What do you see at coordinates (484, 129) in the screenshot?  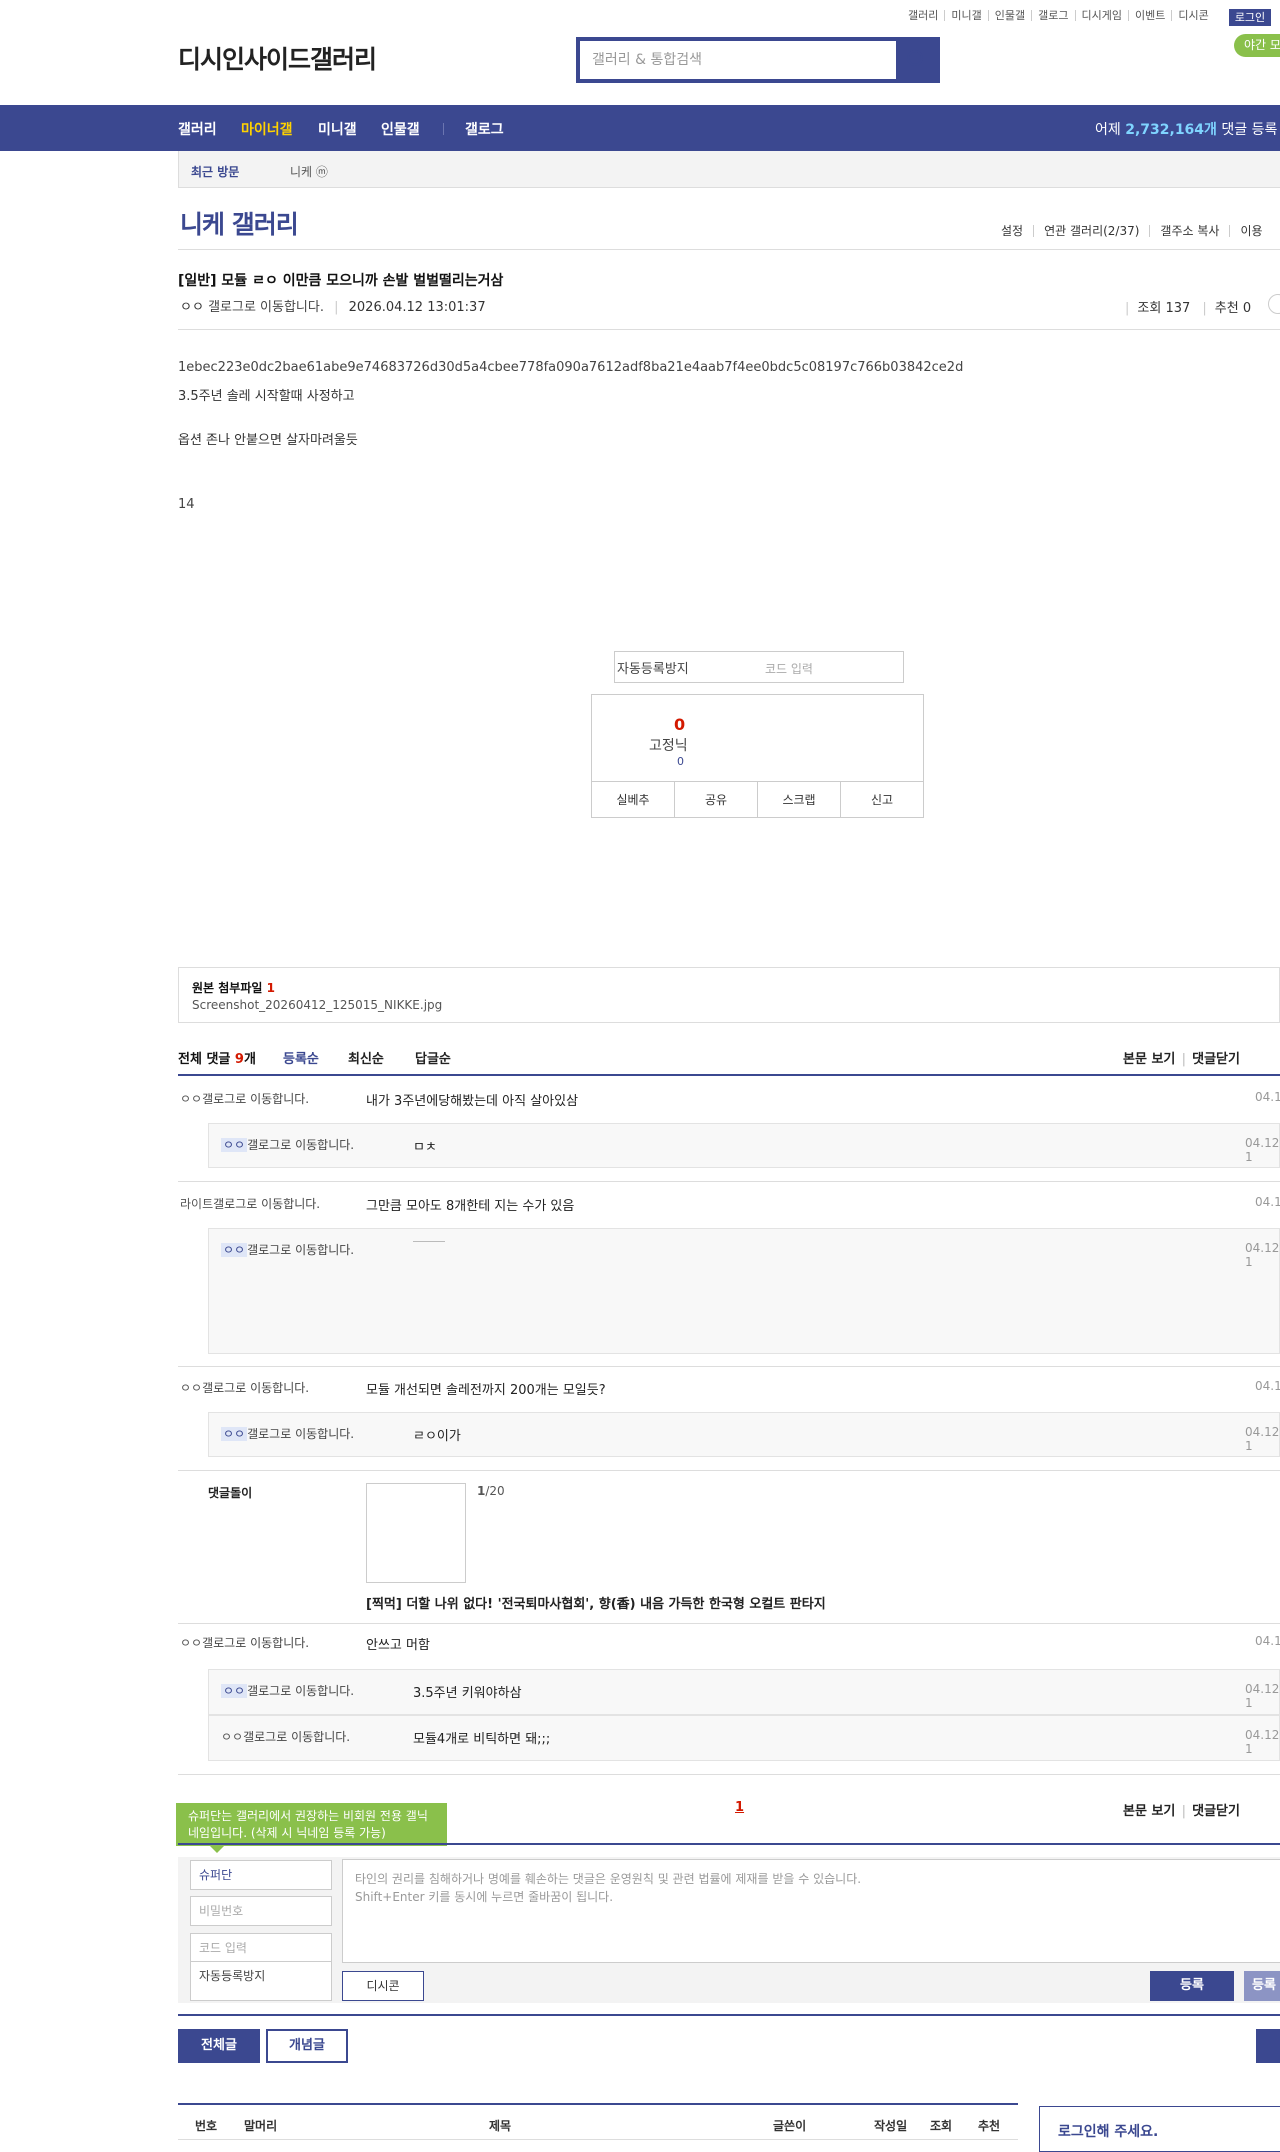 I see `nav-gallog: 갤로그` at bounding box center [484, 129].